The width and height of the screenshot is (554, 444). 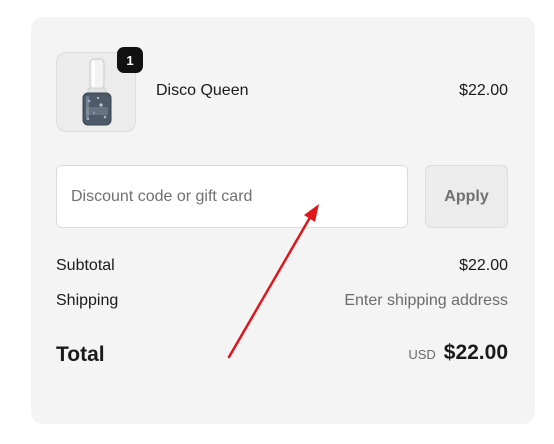 What do you see at coordinates (282, 356) in the screenshot?
I see `total-row: Total USD $22.00` at bounding box center [282, 356].